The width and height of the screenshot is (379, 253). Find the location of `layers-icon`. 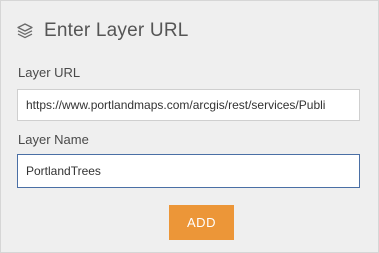

layers-icon is located at coordinates (25, 31).